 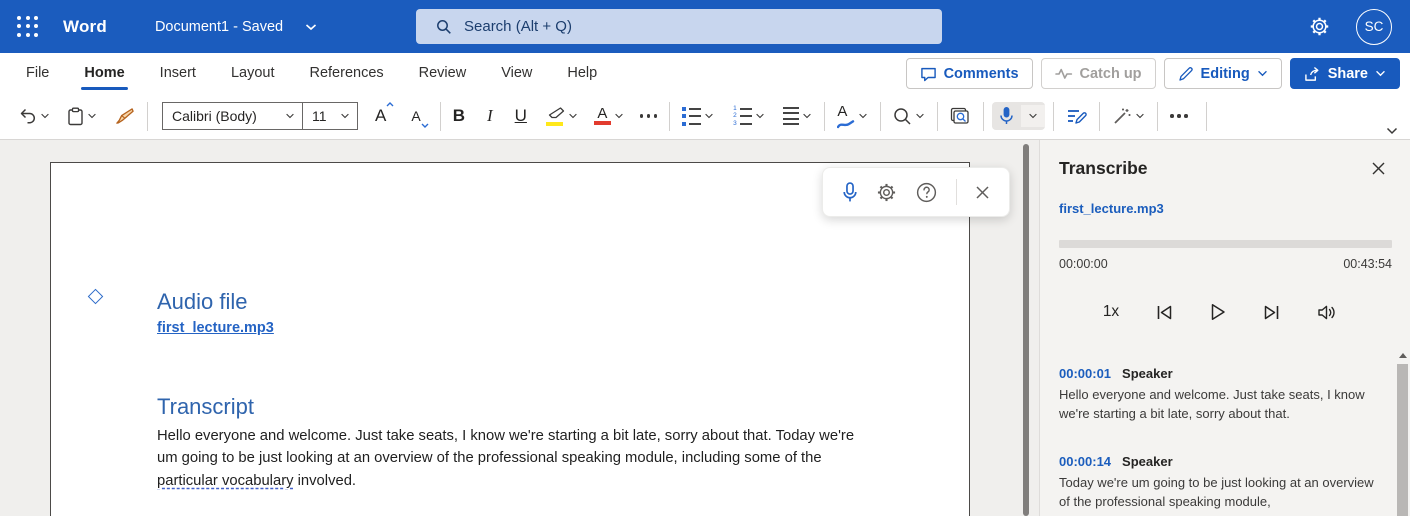 I want to click on highlight-button, so click(x=562, y=116).